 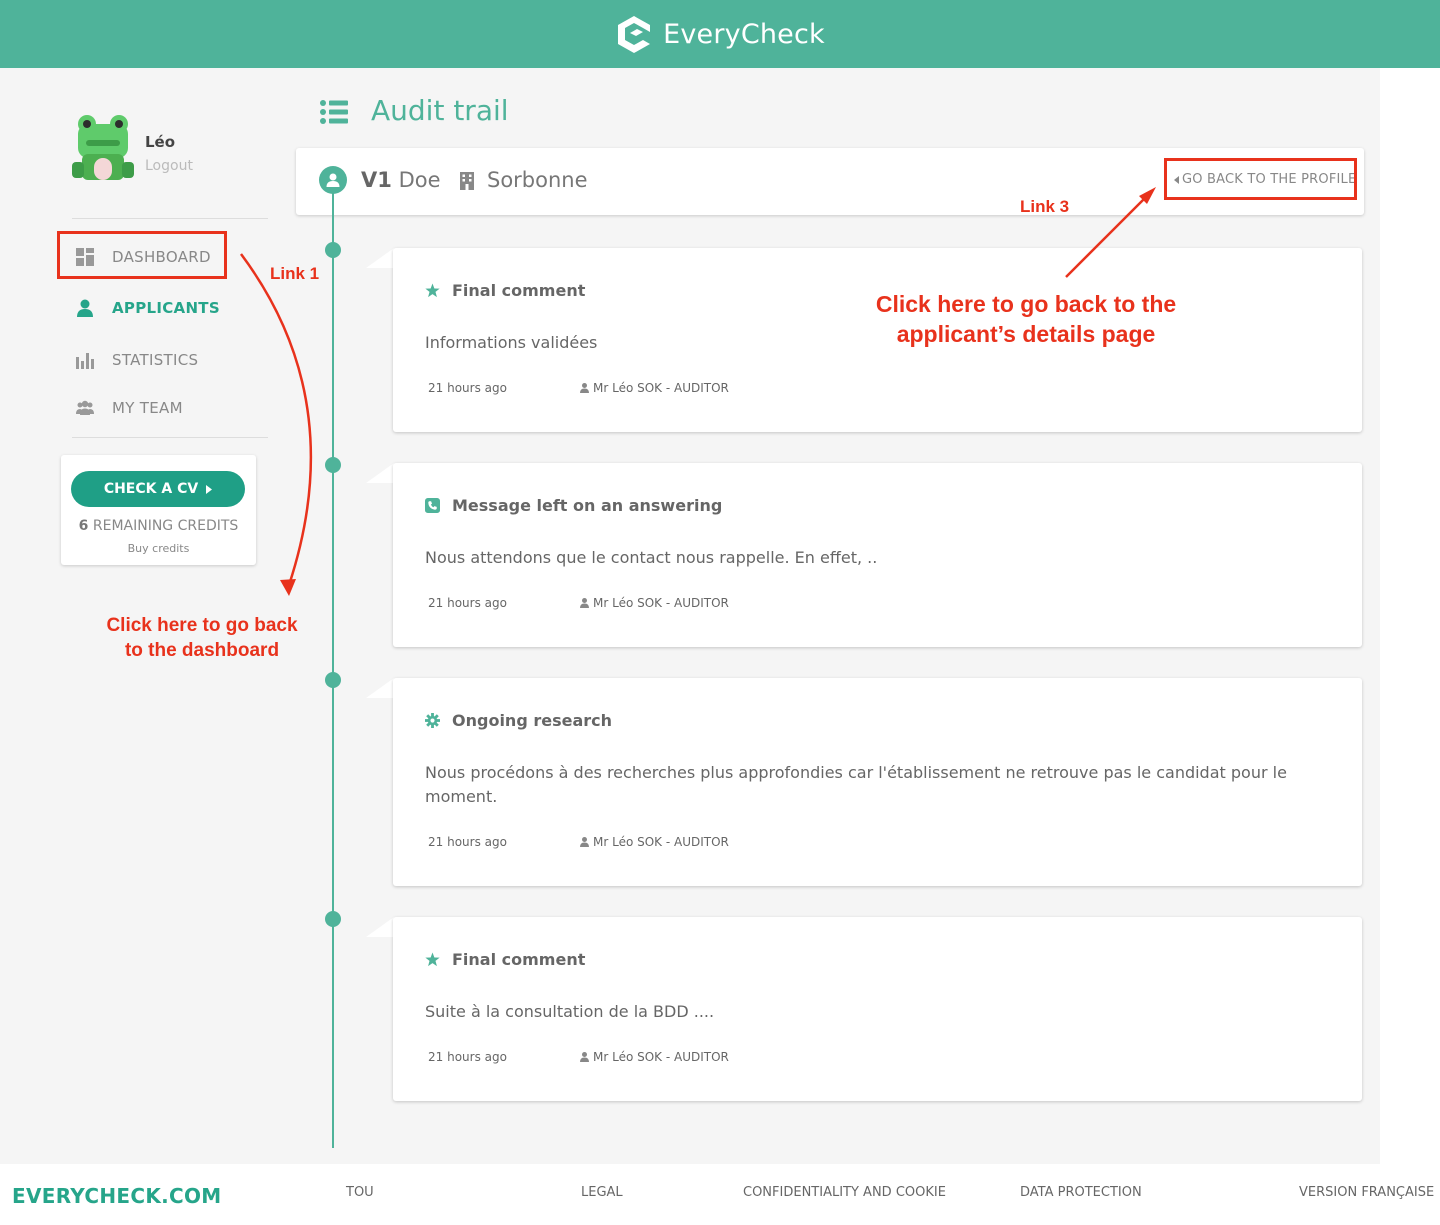 What do you see at coordinates (432, 720) in the screenshot?
I see `gear-icon` at bounding box center [432, 720].